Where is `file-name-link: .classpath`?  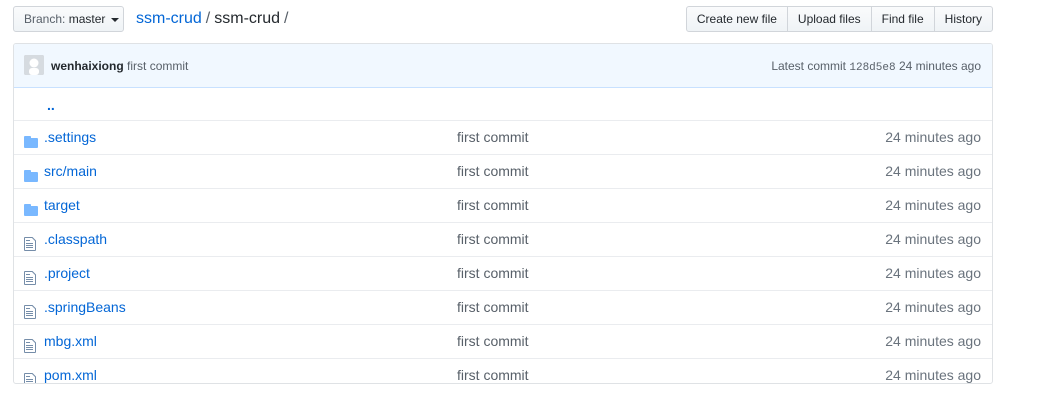
file-name-link: .classpath is located at coordinates (75, 239).